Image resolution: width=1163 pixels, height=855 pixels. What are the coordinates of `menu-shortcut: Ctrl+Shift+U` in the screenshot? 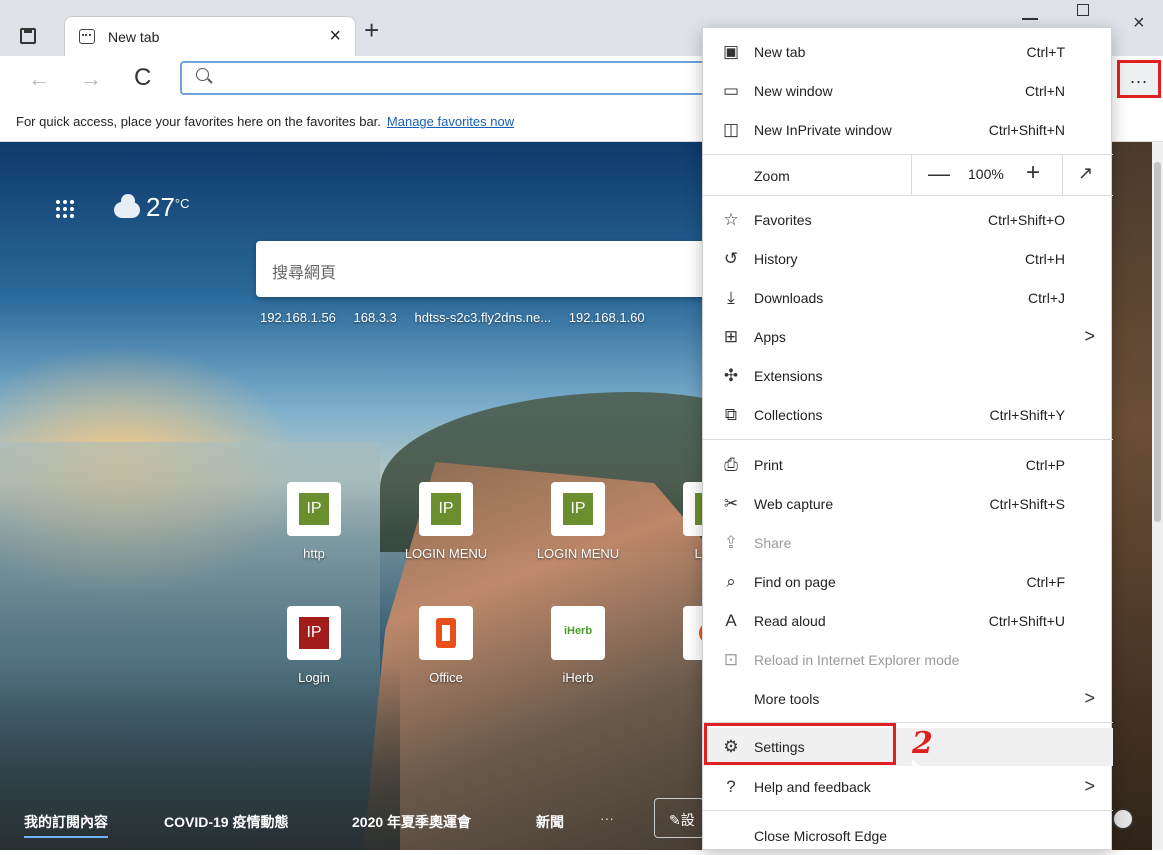 It's located at (1026, 621).